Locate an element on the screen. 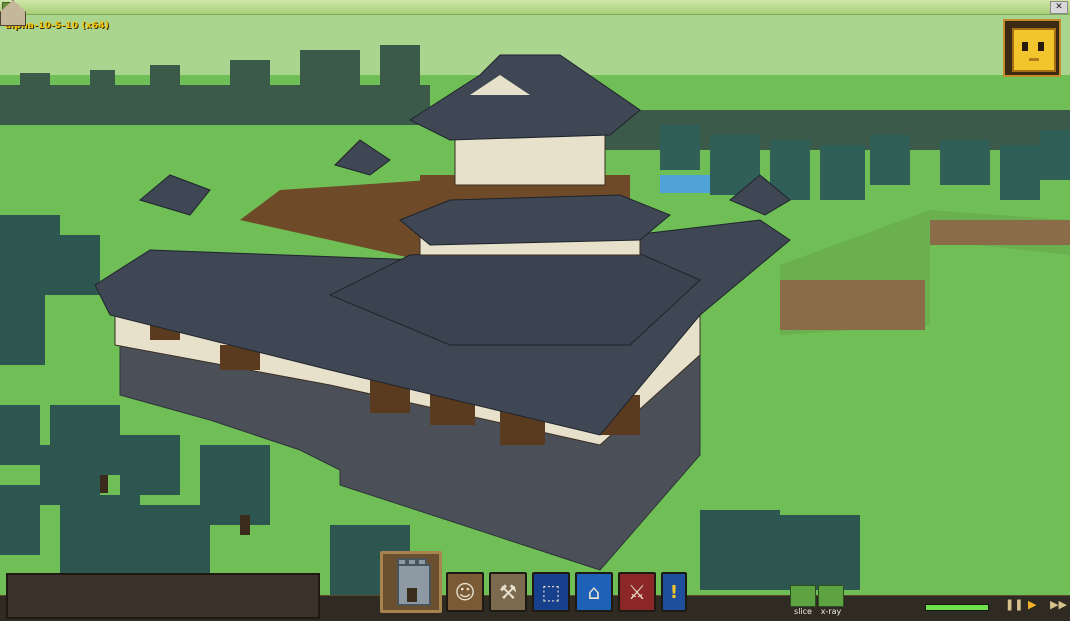  xray-icon is located at coordinates (831, 596).